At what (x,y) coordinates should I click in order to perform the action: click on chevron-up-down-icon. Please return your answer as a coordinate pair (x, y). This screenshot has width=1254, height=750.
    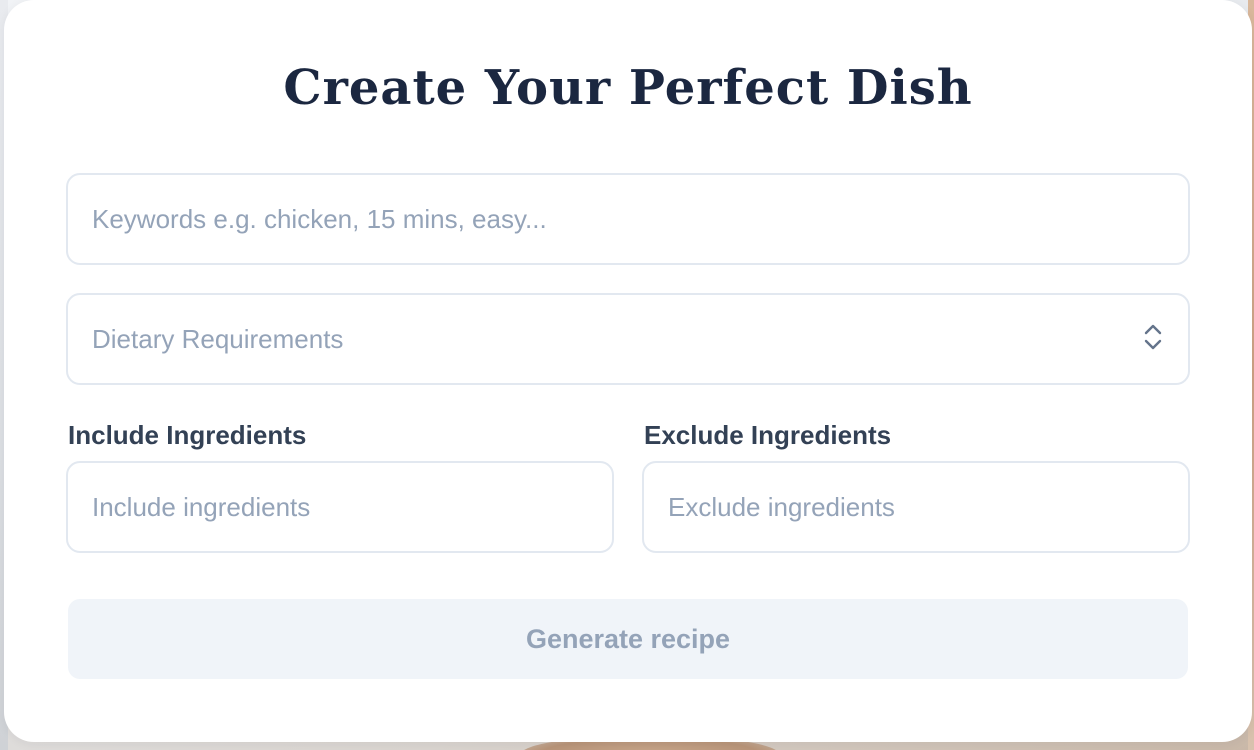
    Looking at the image, I should click on (1153, 339).